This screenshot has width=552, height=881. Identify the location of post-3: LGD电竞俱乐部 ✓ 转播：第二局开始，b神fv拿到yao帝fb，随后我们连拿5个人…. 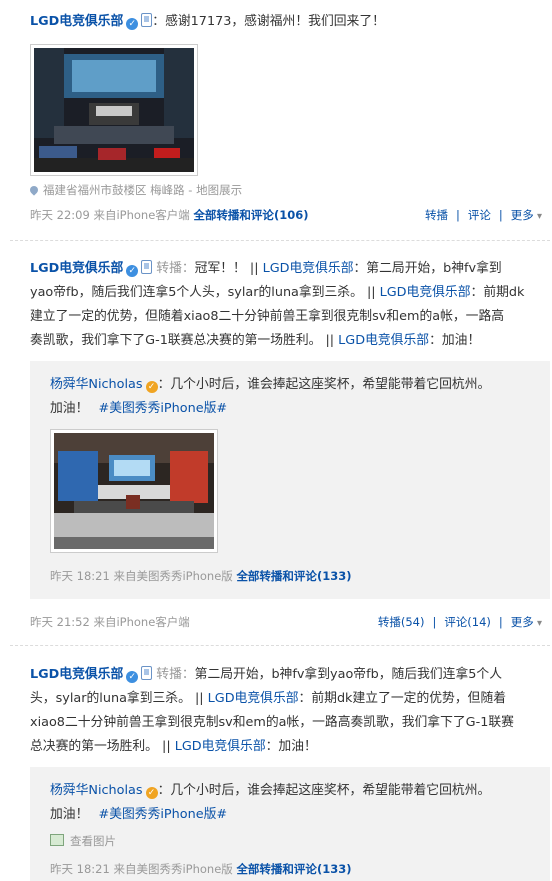
(290, 711).